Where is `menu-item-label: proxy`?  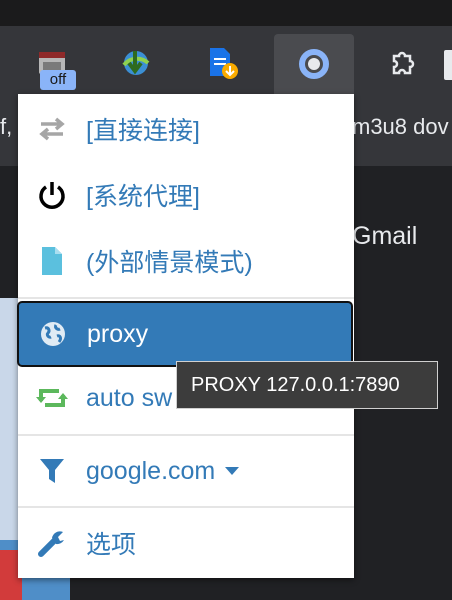 menu-item-label: proxy is located at coordinates (118, 333).